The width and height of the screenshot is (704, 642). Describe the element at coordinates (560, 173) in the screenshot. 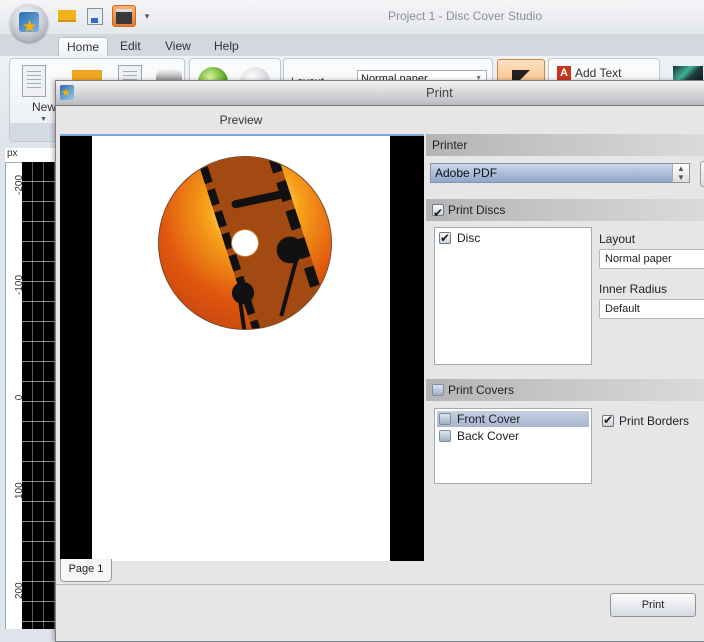

I see `printer-select: Adobe PDF ▲ ▼` at that location.